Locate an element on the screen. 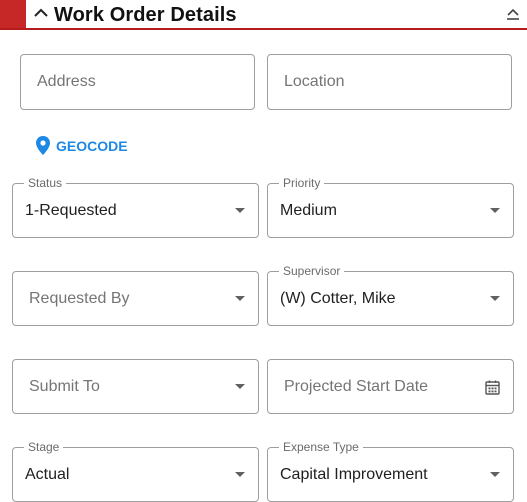  stage-label: Stage is located at coordinates (44, 447).